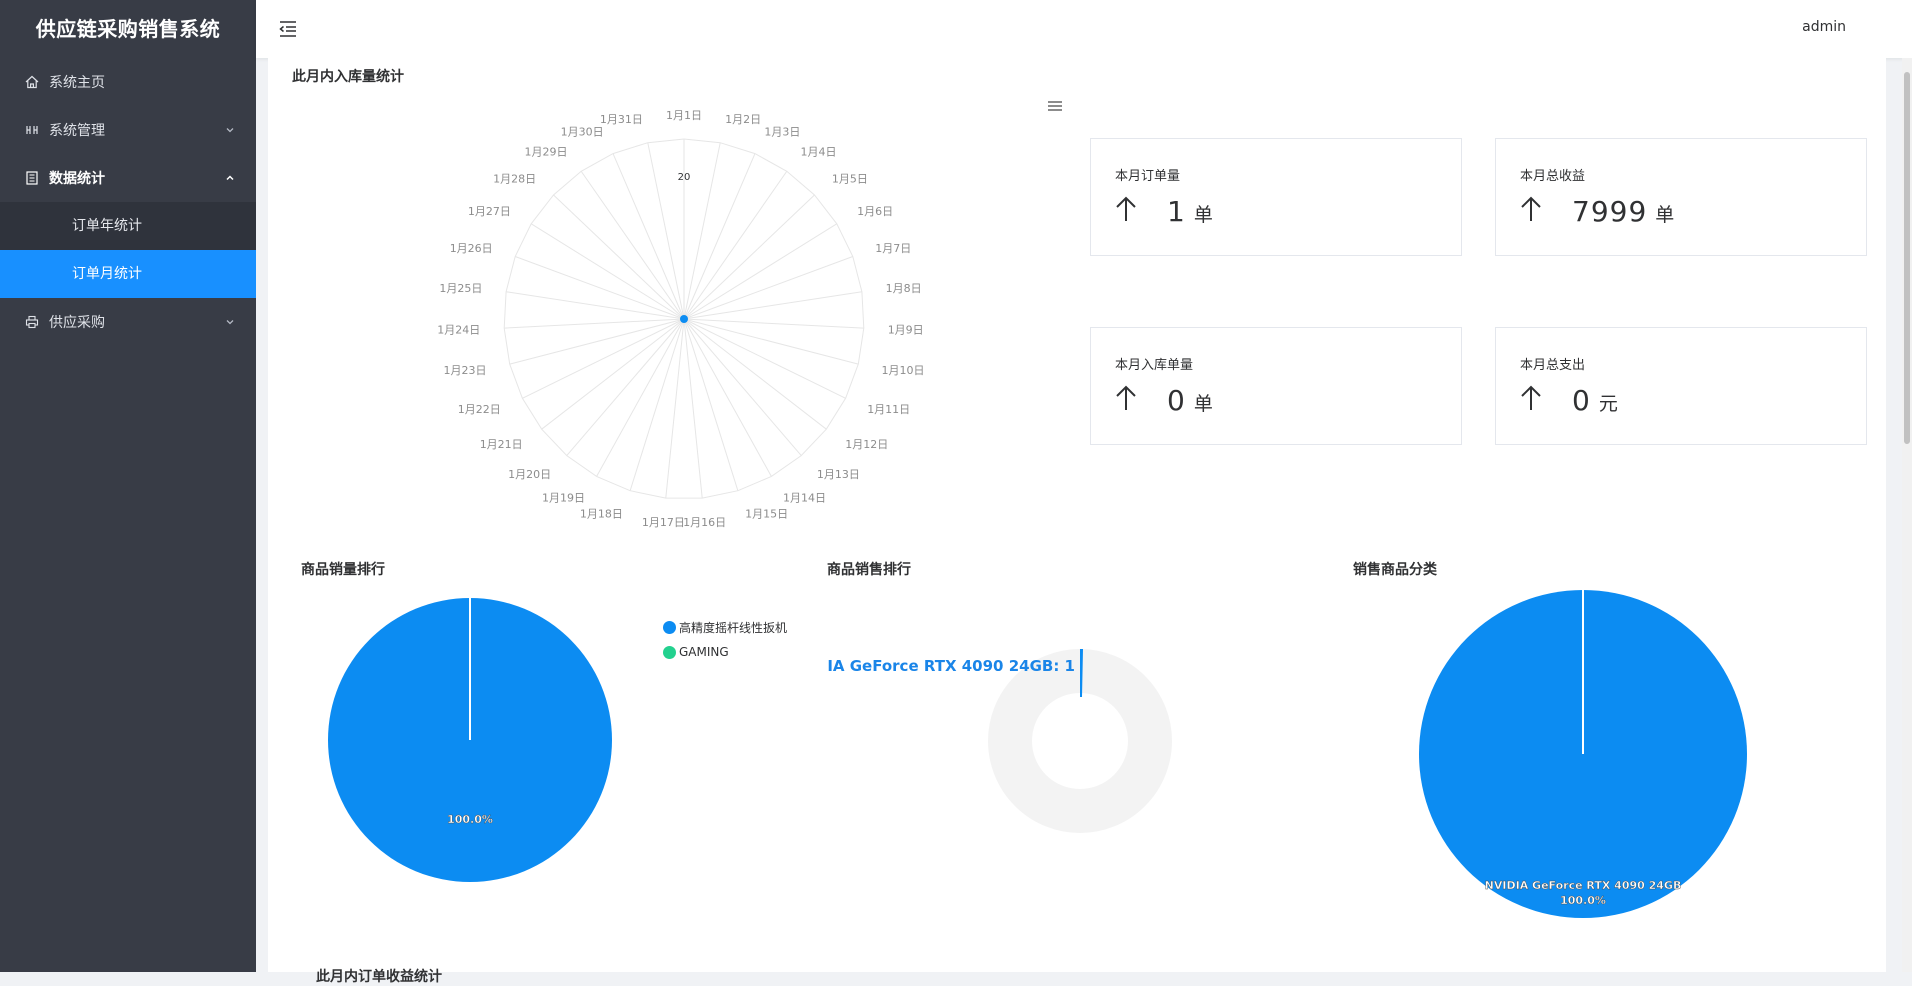  I want to click on pie-legend: 高精度摇杆线性扳机 GAMING, so click(725, 639).